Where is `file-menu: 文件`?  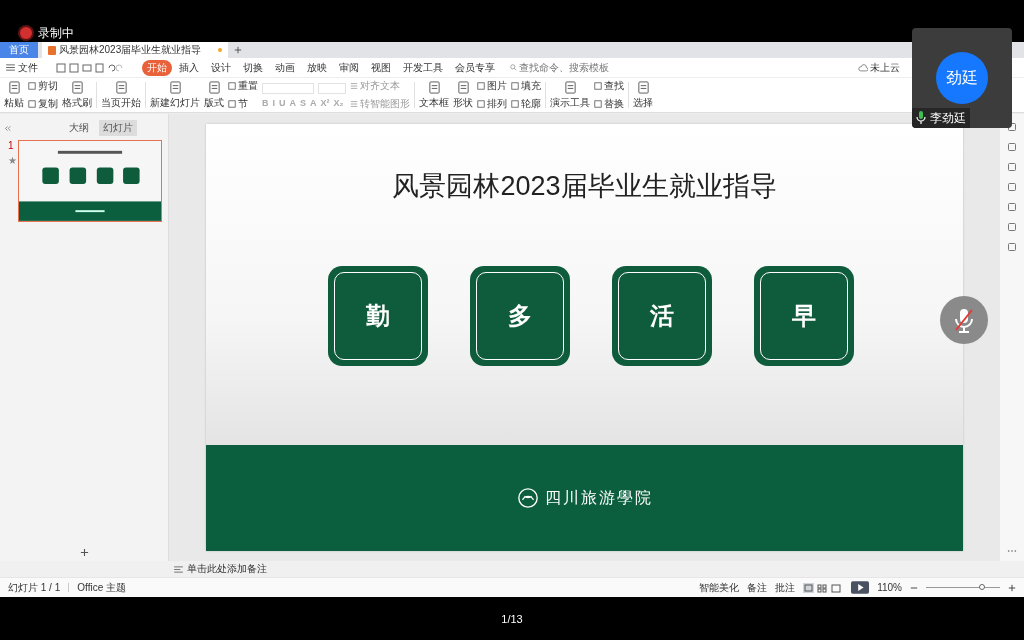
file-menu: 文件 is located at coordinates (22, 67).